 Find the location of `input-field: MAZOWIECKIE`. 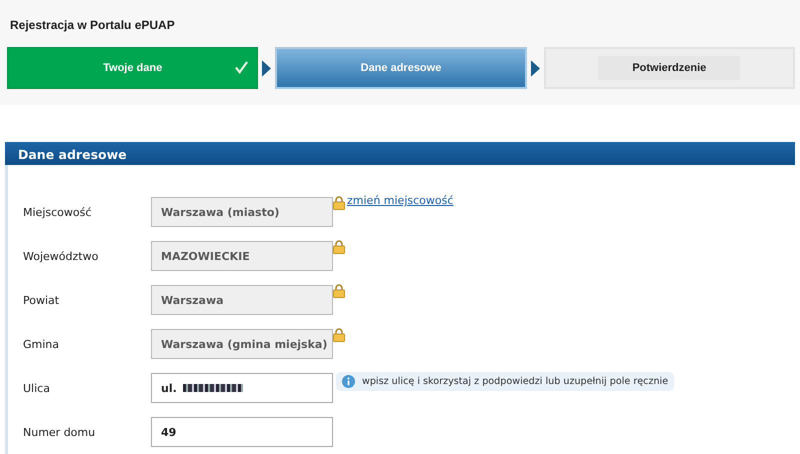

input-field: MAZOWIECKIE is located at coordinates (242, 256).